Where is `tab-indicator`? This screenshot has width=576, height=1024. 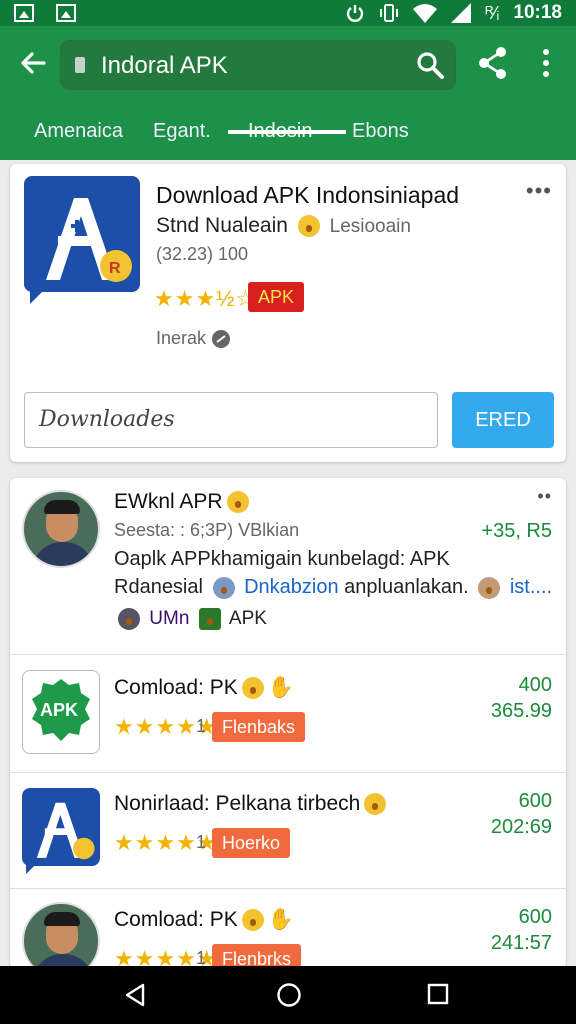 tab-indicator is located at coordinates (287, 132).